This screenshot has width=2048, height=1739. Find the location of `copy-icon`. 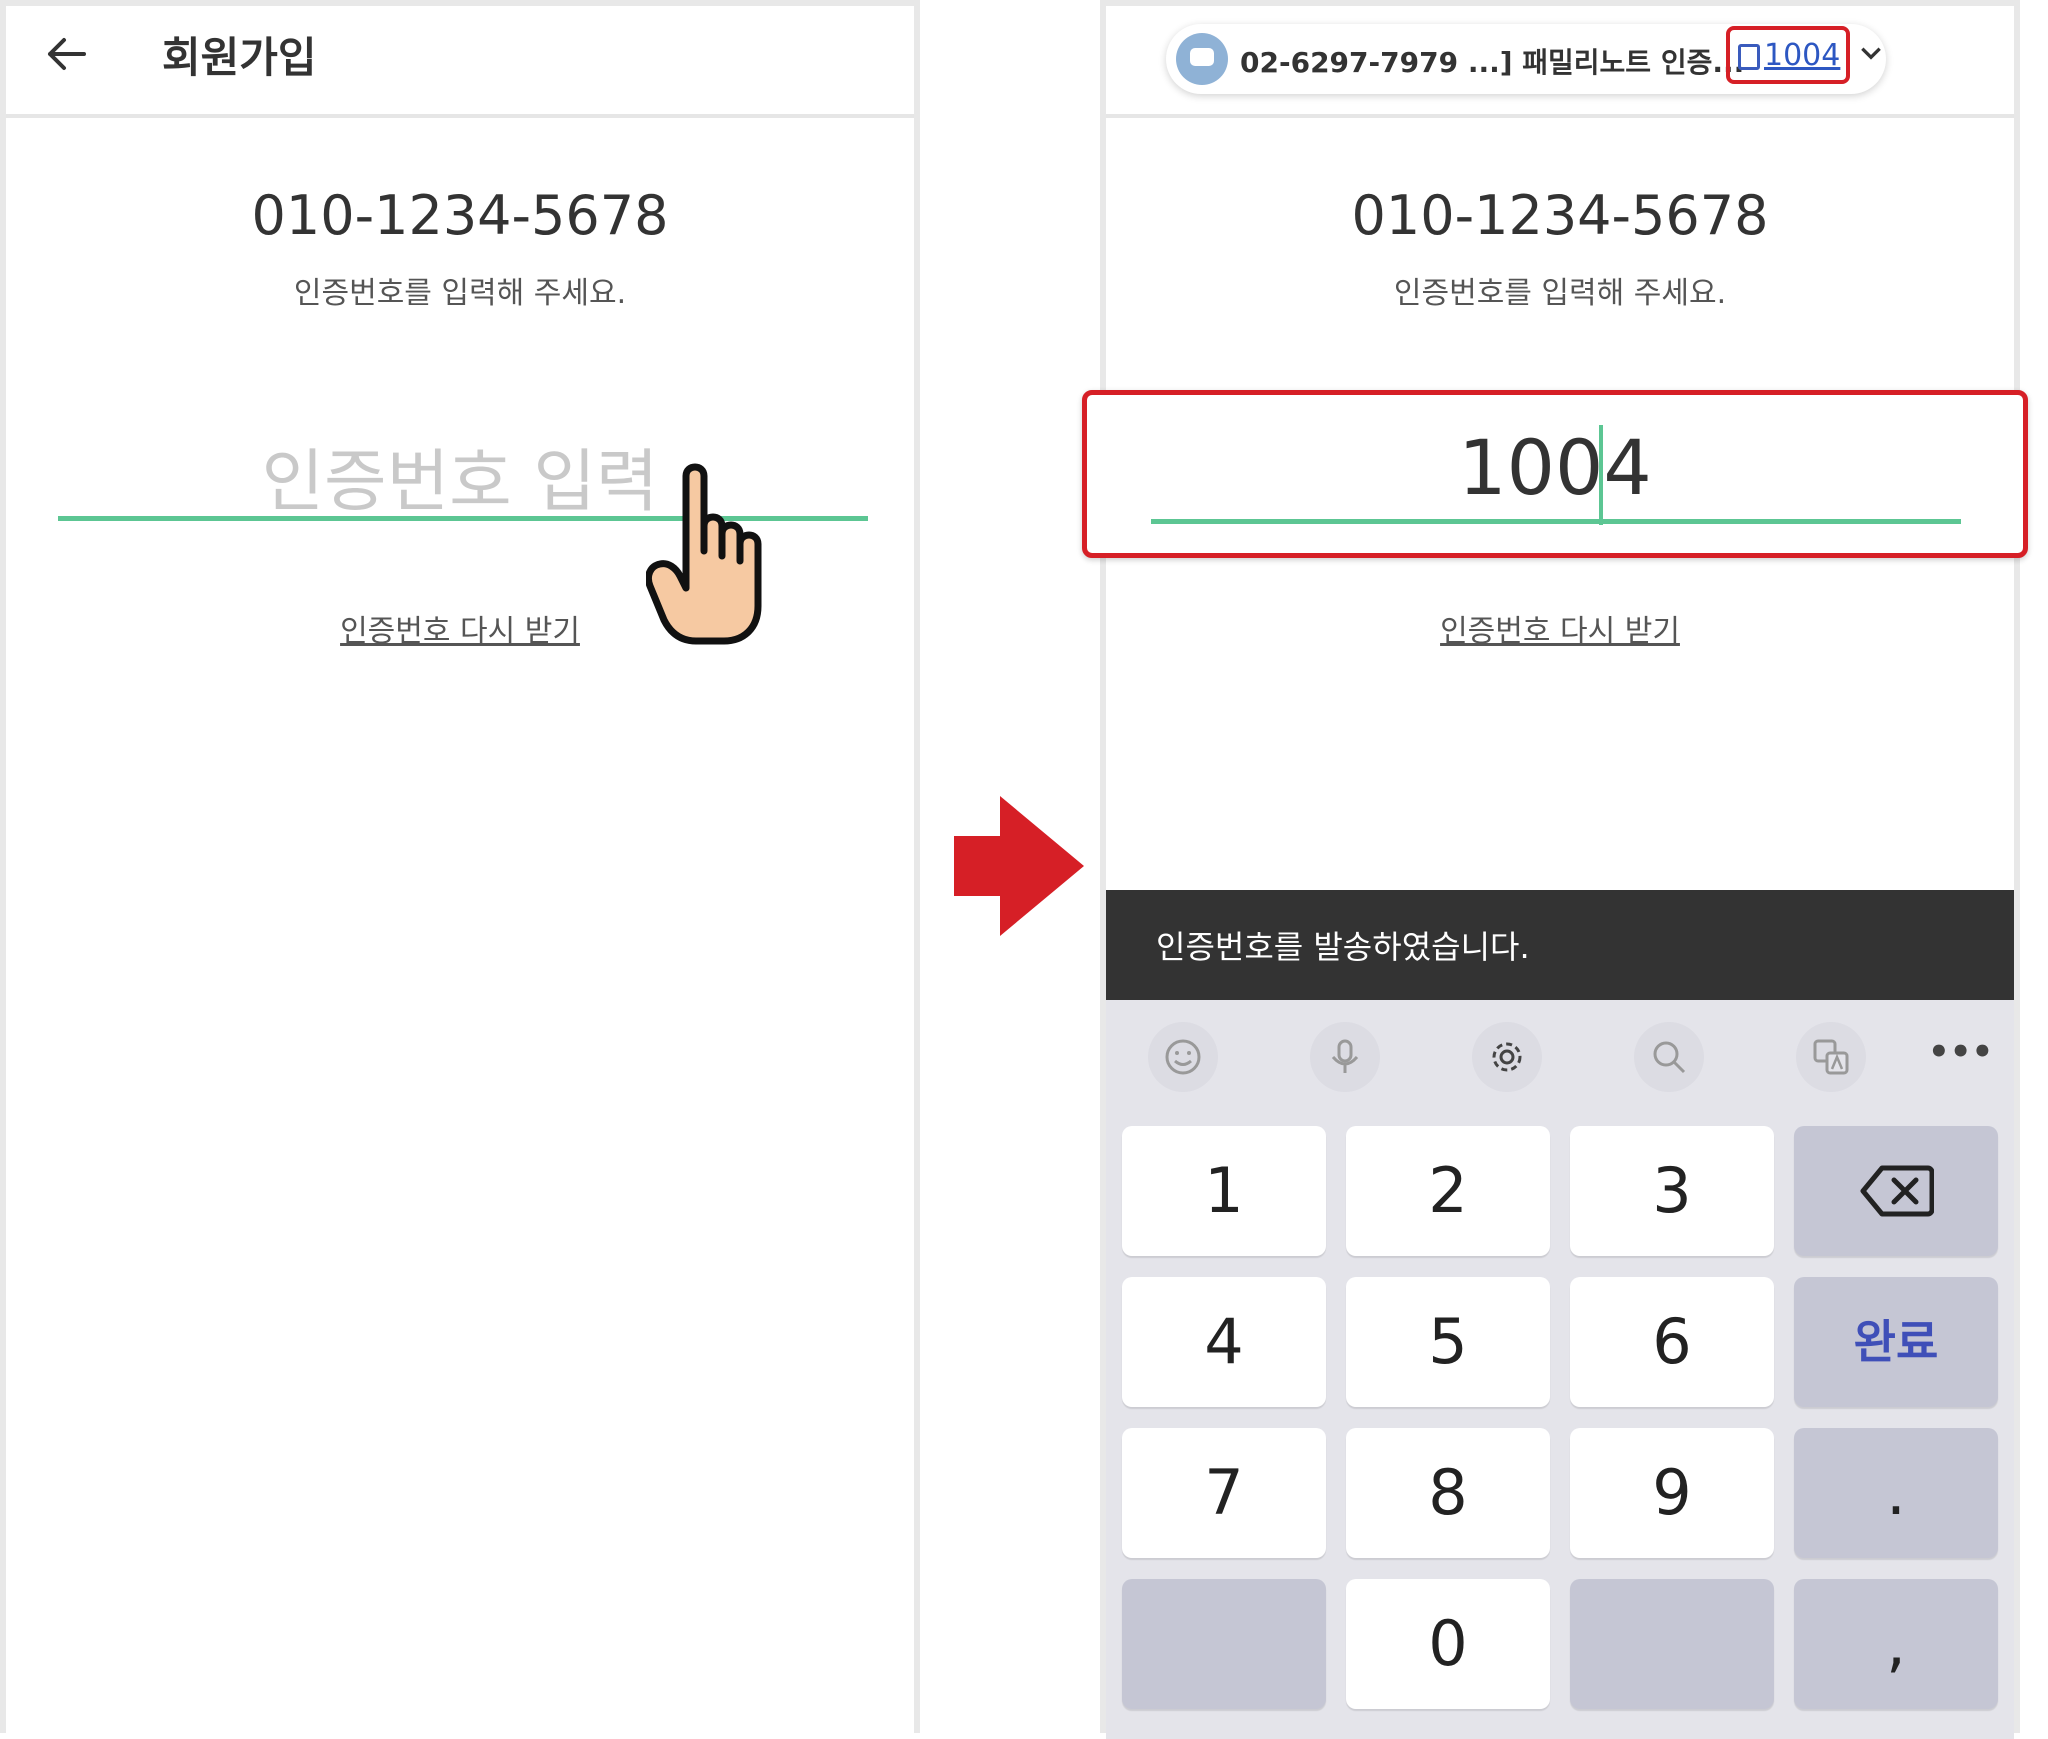

copy-icon is located at coordinates (1749, 57).